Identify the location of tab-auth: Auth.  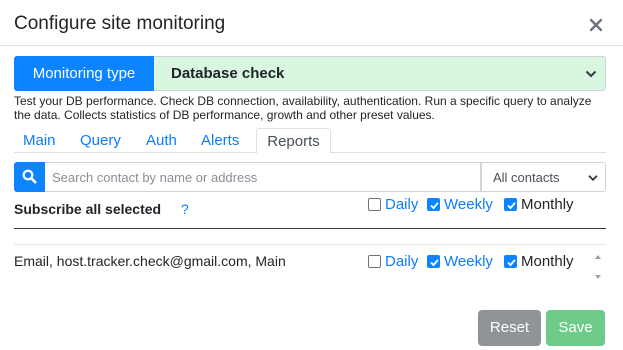
(161, 140).